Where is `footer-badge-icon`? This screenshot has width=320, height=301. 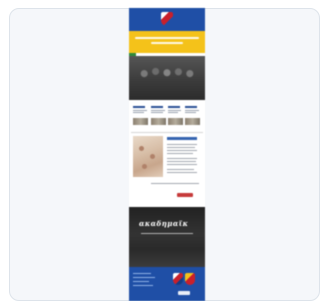
footer-badge-icon is located at coordinates (190, 279).